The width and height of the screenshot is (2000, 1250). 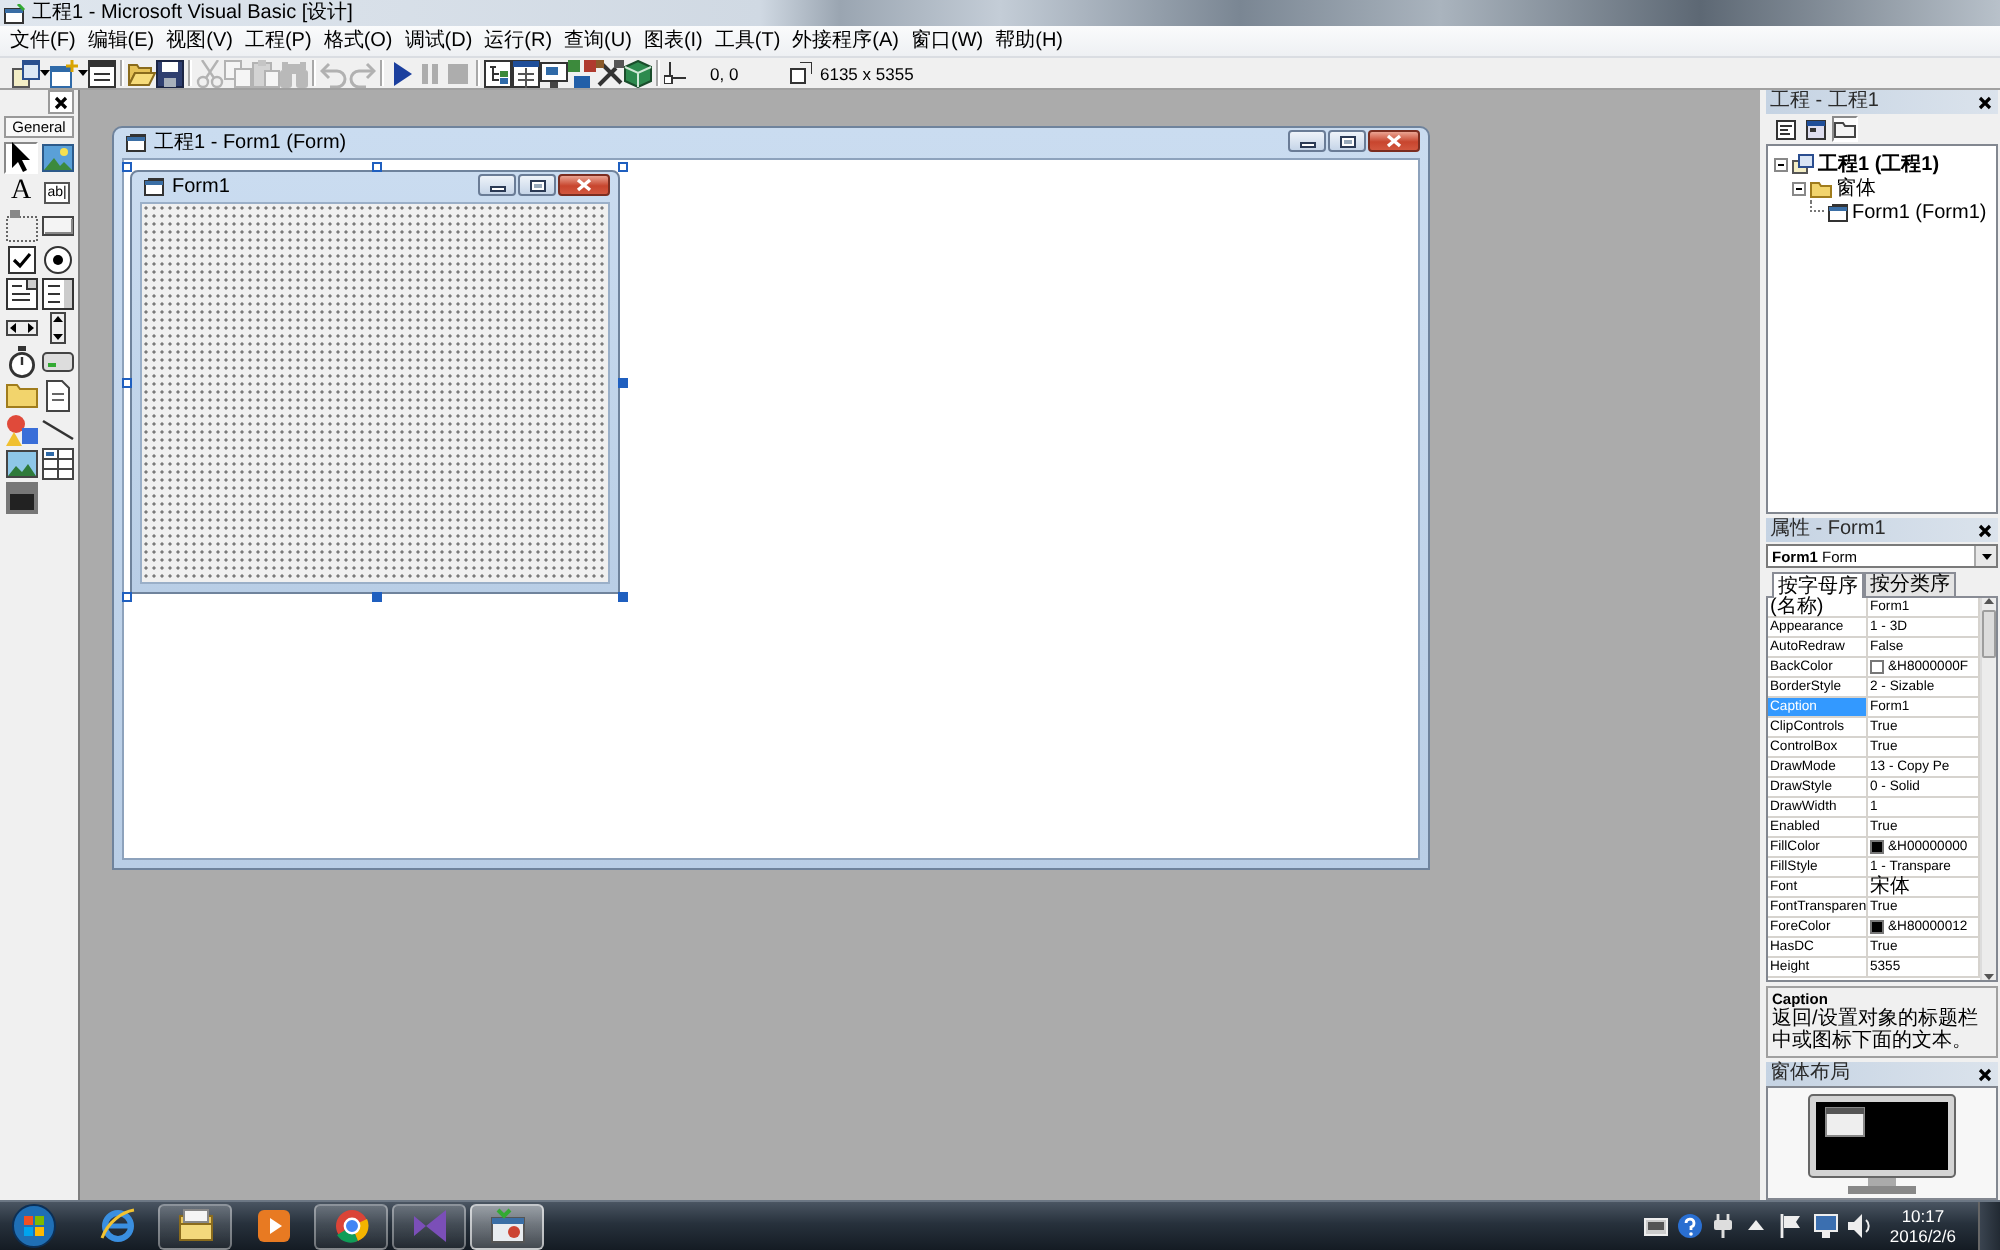 What do you see at coordinates (846, 41) in the screenshot?
I see `menu-item: 外接程序(A)` at bounding box center [846, 41].